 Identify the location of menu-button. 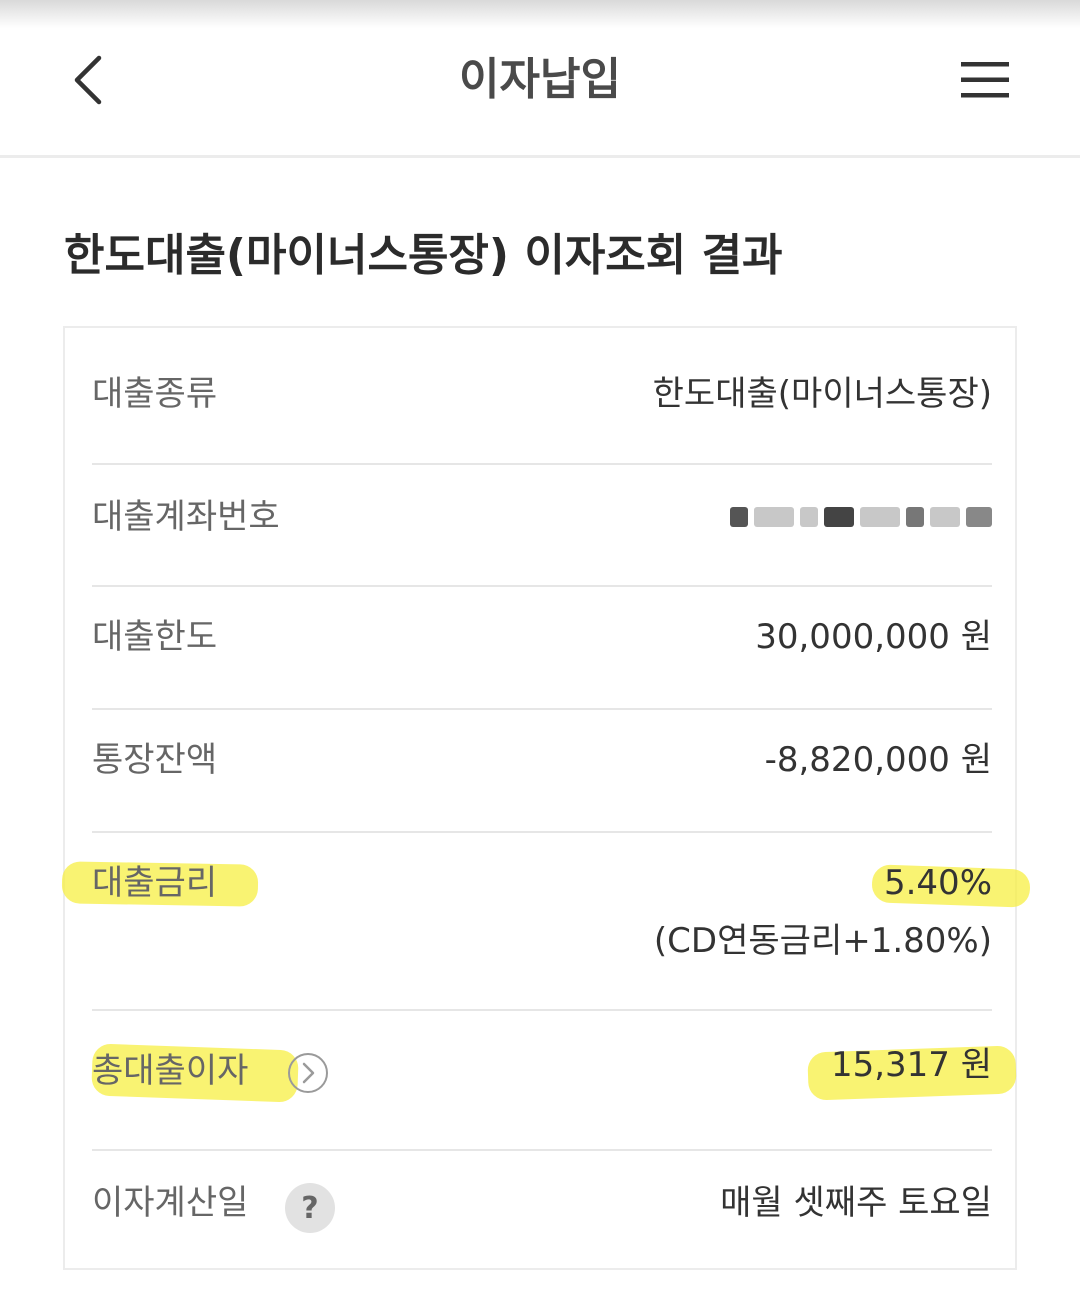
(985, 80).